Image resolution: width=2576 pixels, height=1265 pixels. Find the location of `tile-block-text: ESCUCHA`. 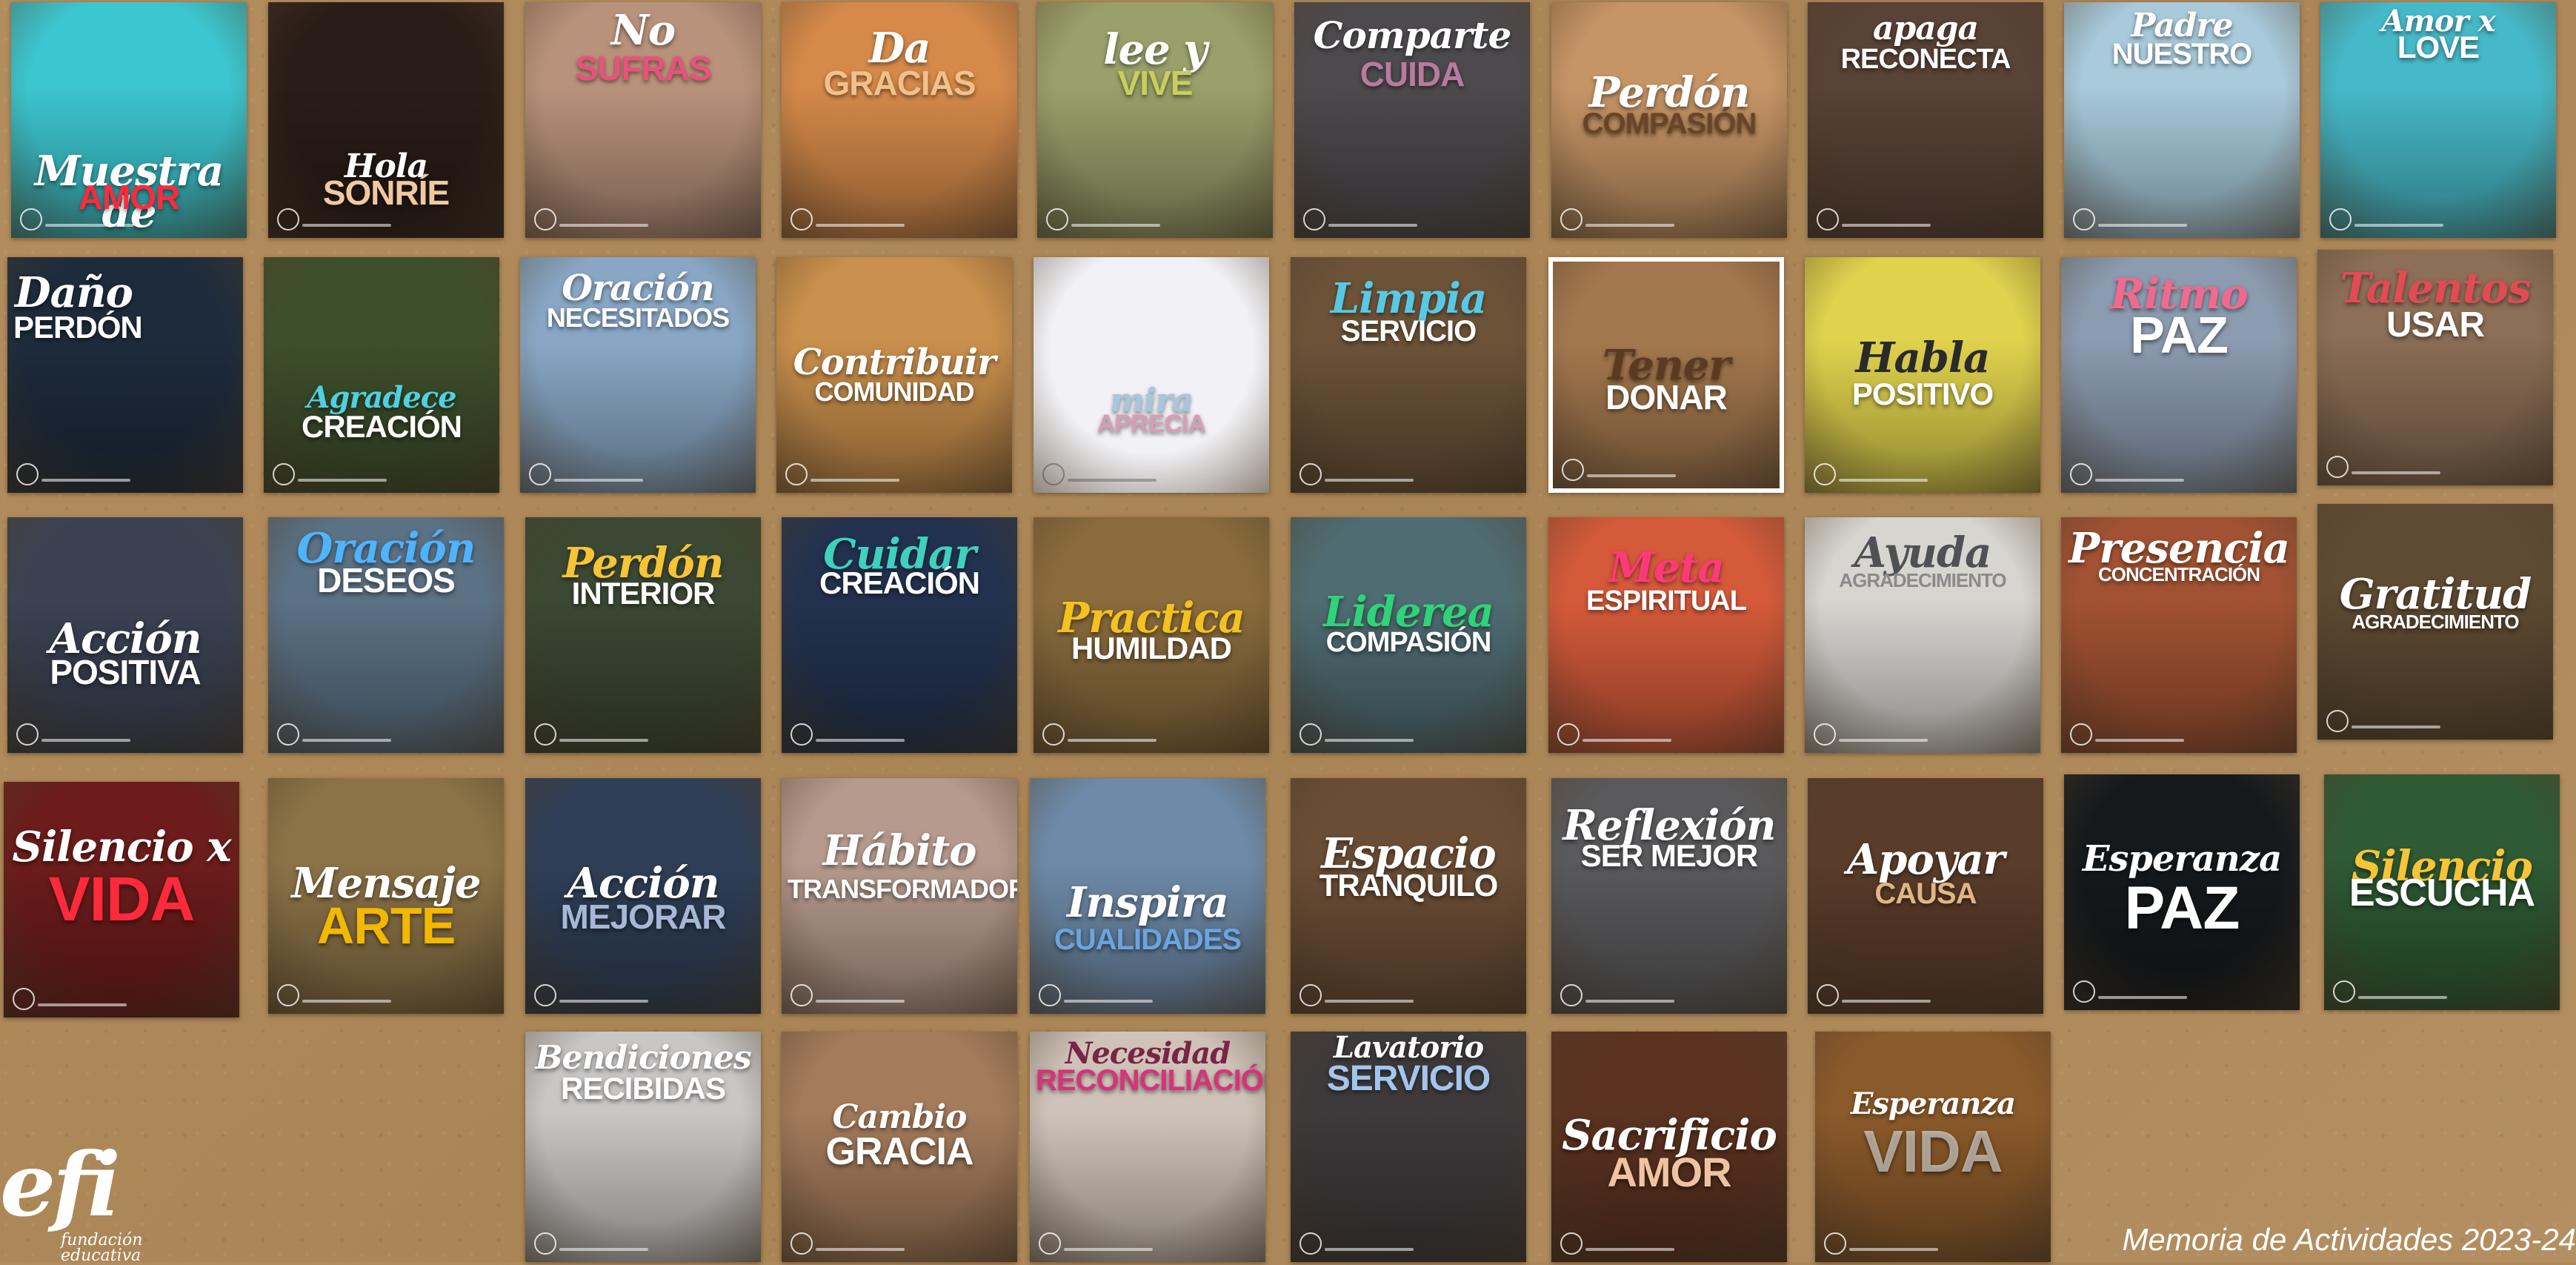

tile-block-text: ESCUCHA is located at coordinates (2442, 892).